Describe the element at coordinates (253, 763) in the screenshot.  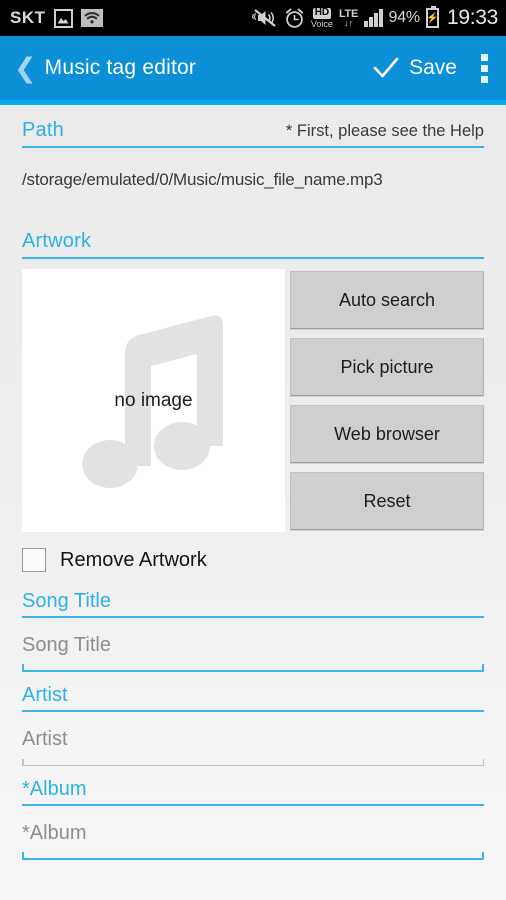
I see `artist-underline` at that location.